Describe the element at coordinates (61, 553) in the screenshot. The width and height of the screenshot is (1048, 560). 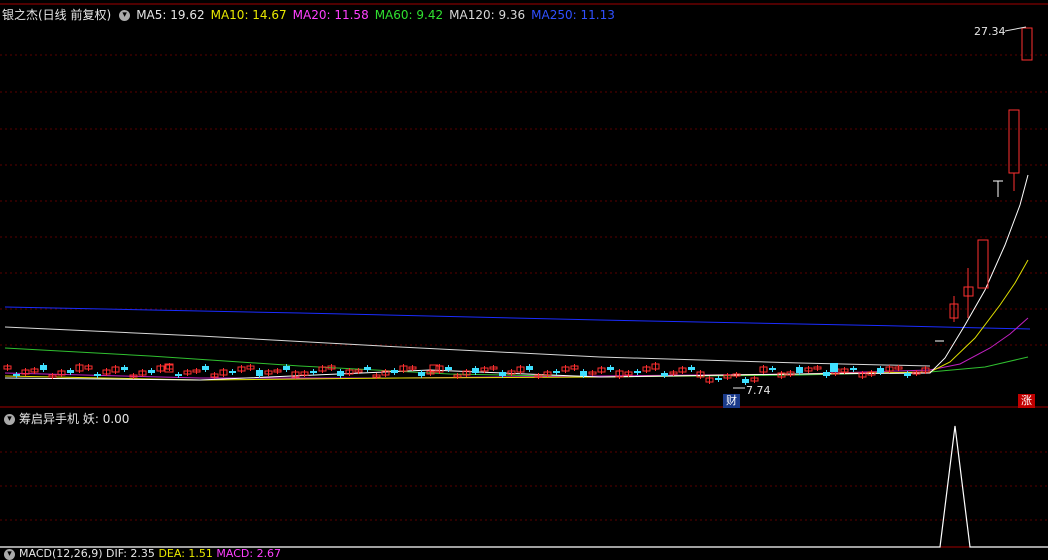
I see `macd-title: MACD(12,26,9)` at that location.